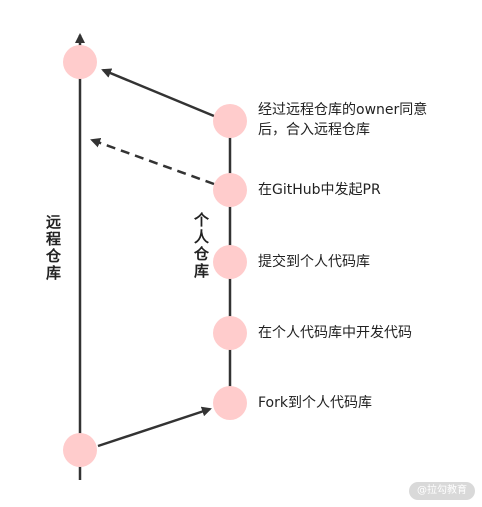 The width and height of the screenshot is (482, 507). I want to click on step-node-merge, so click(230, 121).